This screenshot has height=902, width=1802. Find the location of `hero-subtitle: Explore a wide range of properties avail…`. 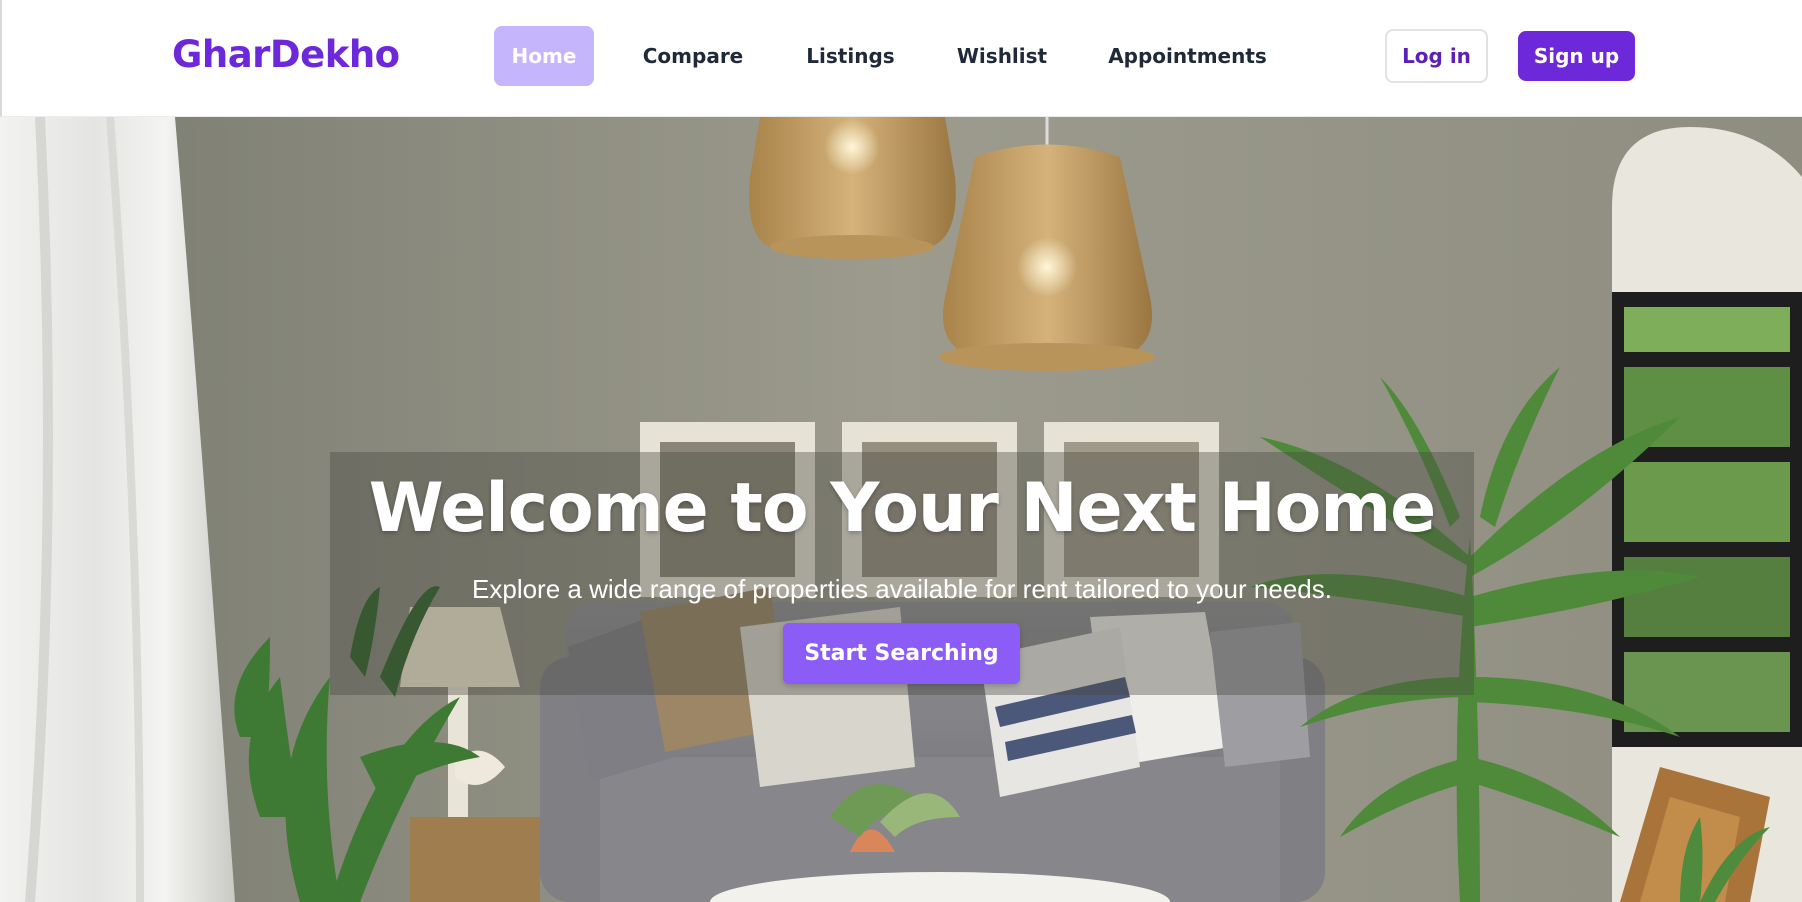

hero-subtitle: Explore a wide range of properties avail… is located at coordinates (902, 589).